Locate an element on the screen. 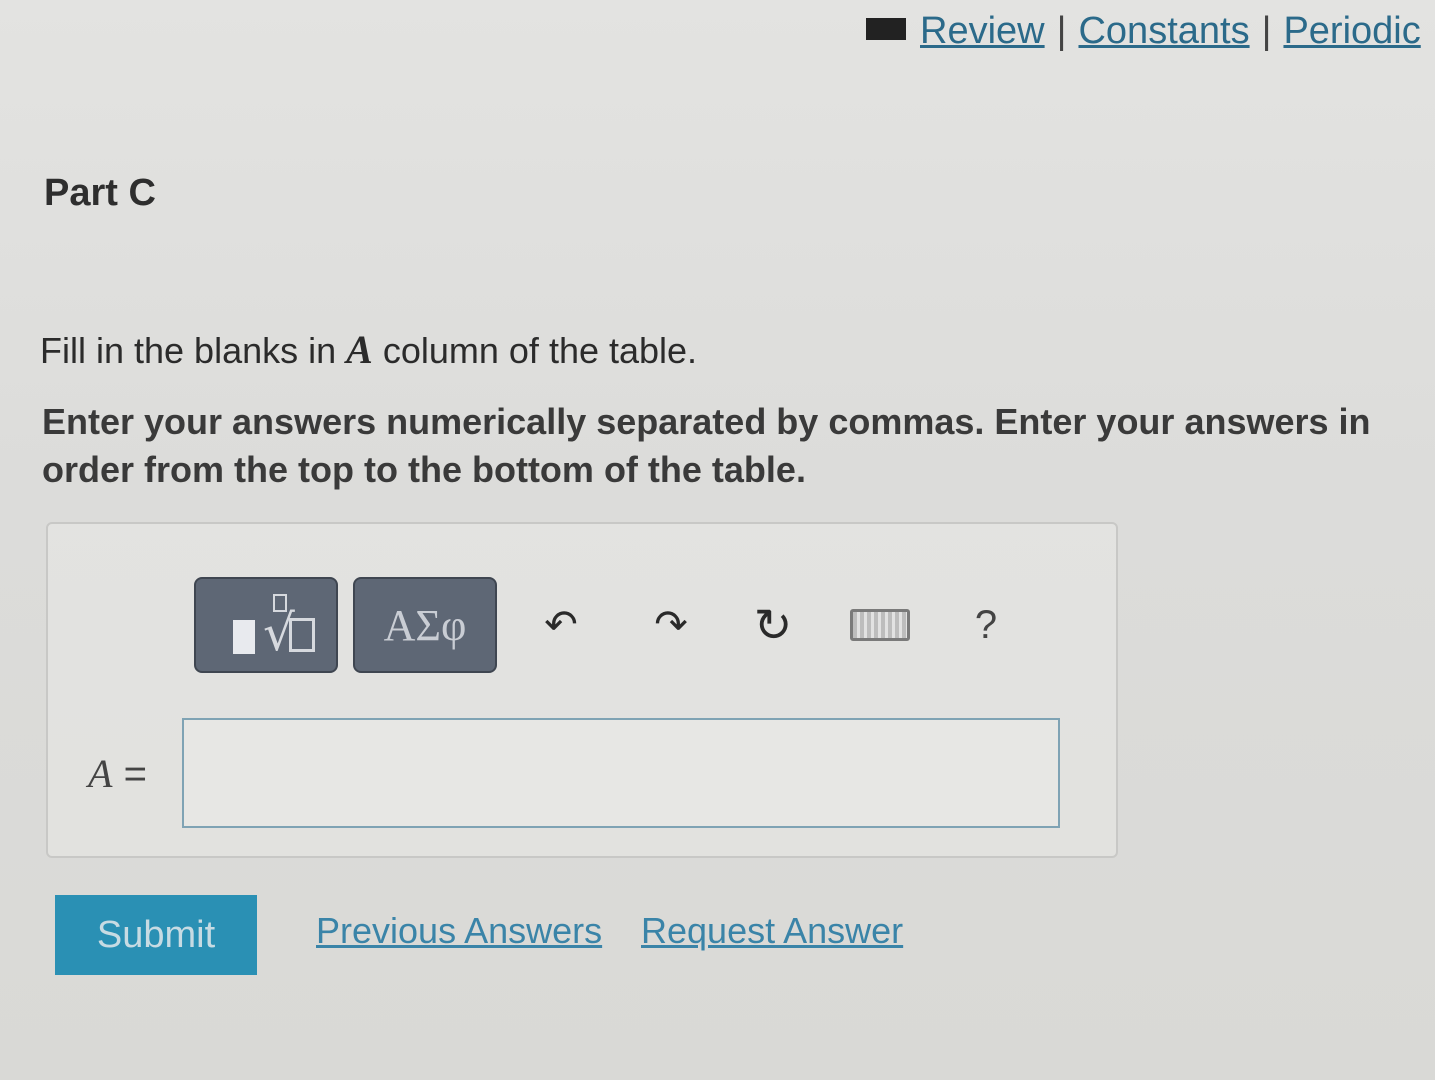 Image resolution: width=1435 pixels, height=1080 pixels. templates-radical-icon: √ is located at coordinates (266, 626).